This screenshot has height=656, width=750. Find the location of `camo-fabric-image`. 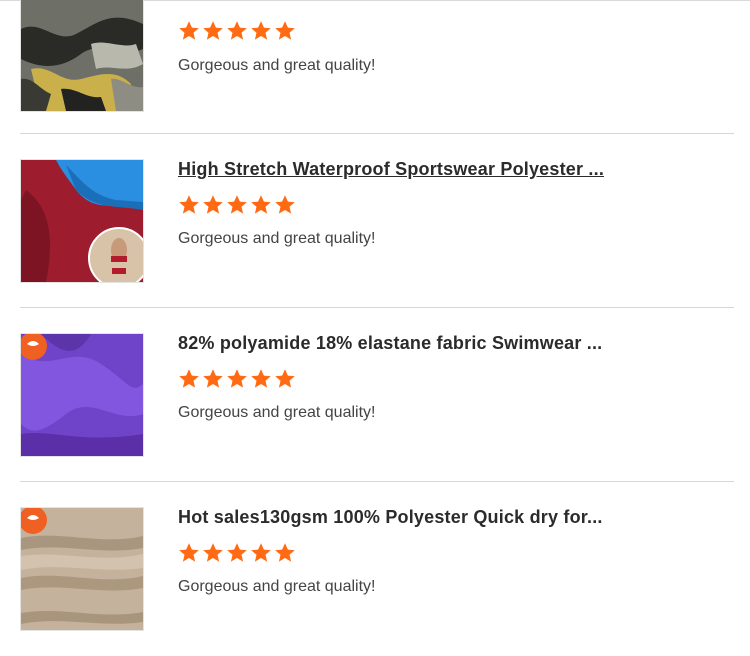

camo-fabric-image is located at coordinates (82, 55).